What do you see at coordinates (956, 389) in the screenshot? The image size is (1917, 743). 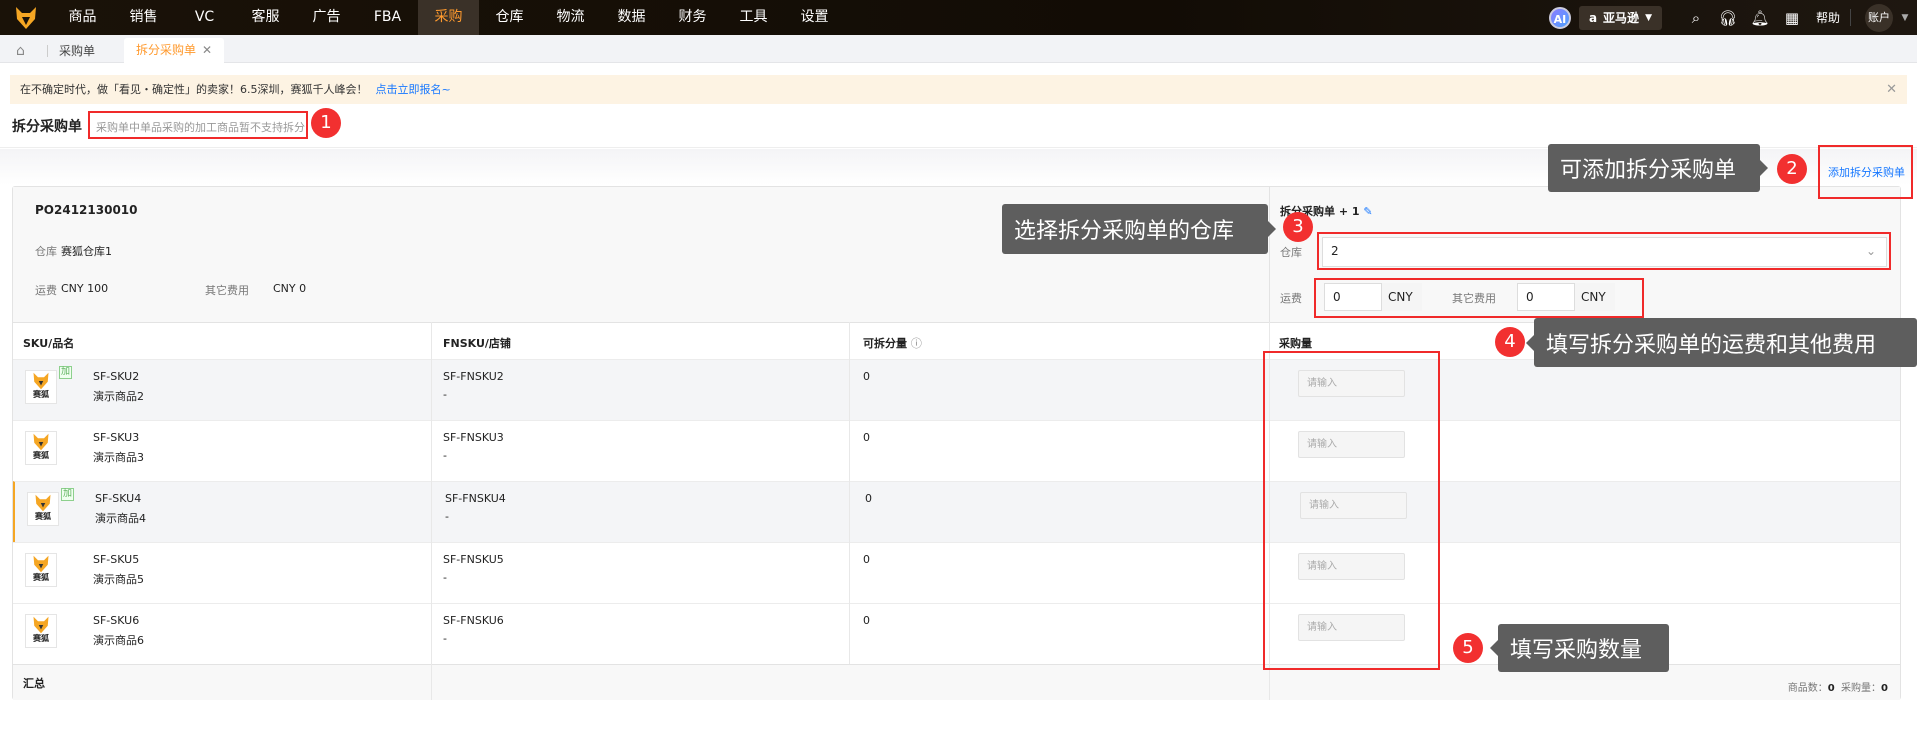 I see `table-row: 赛狐加 SF-SKU2 演示商品2 SF-FNSKU2 - 0 请输入` at bounding box center [956, 389].